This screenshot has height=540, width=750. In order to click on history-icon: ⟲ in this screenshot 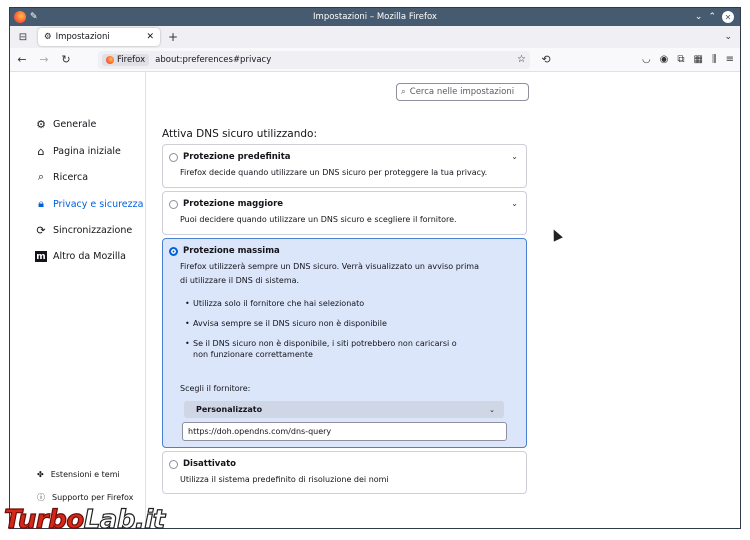, I will do `click(546, 59)`.